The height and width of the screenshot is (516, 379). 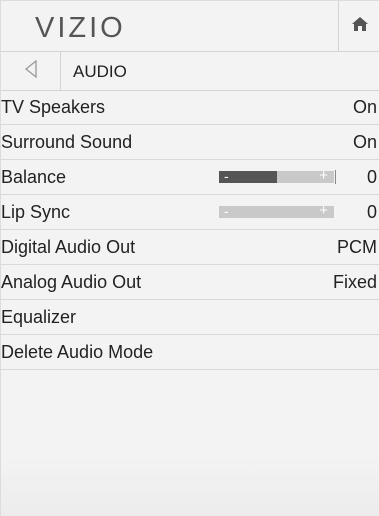 I want to click on menu-item-equalizer: Equalizer, so click(x=190, y=317).